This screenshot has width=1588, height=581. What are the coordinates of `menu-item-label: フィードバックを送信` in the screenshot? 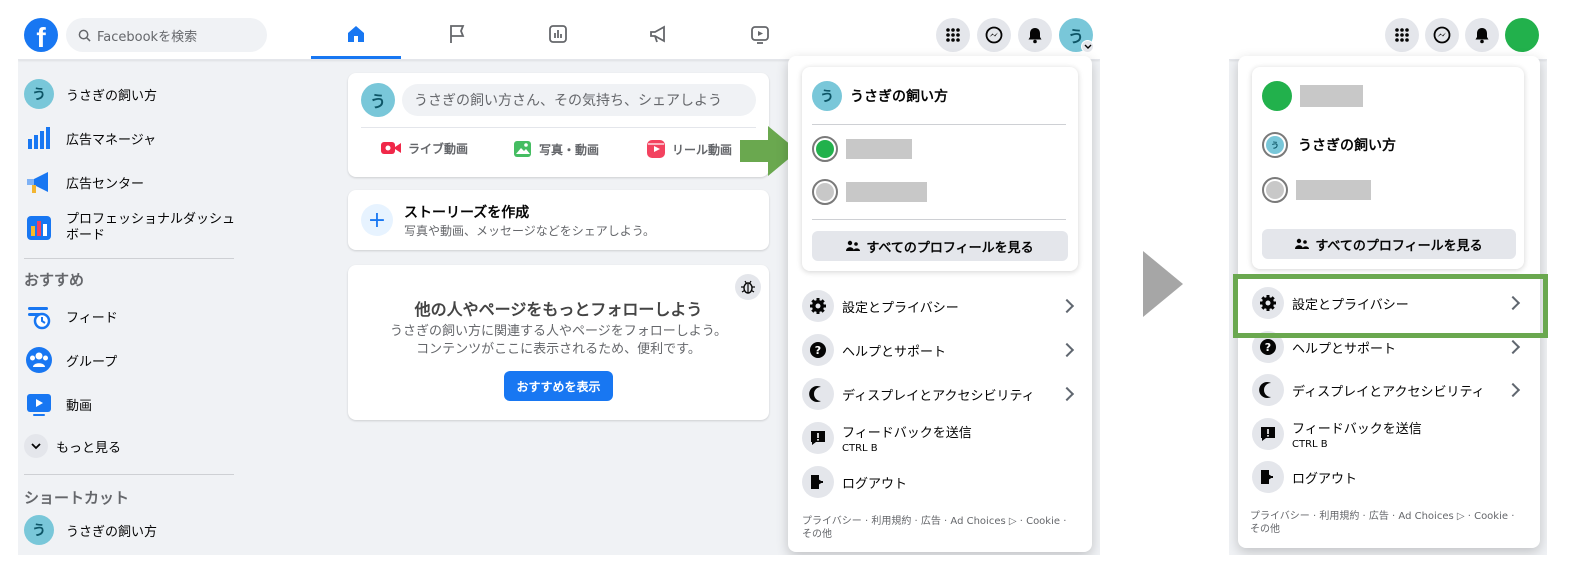 It's located at (1357, 429).